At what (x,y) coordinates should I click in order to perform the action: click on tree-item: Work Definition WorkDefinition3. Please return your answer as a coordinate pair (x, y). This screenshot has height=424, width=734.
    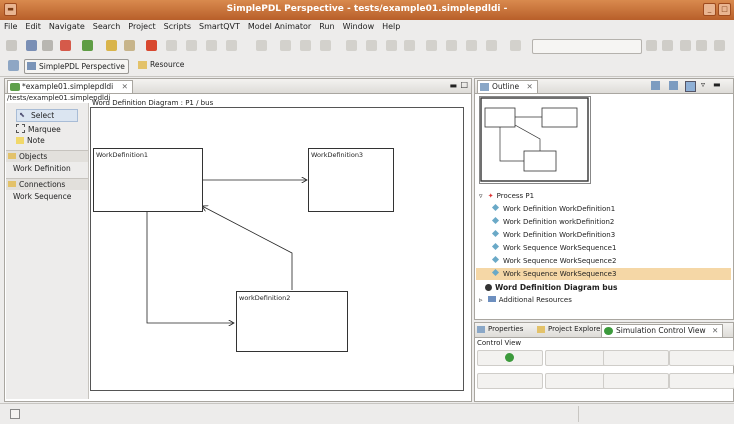
    Looking at the image, I should click on (553, 234).